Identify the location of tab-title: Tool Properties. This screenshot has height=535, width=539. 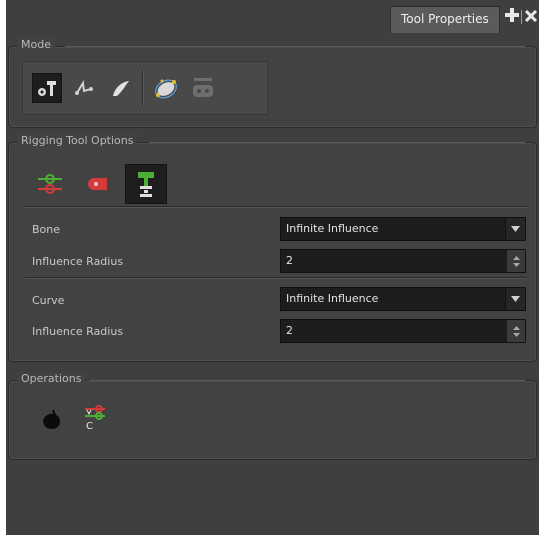
(445, 19).